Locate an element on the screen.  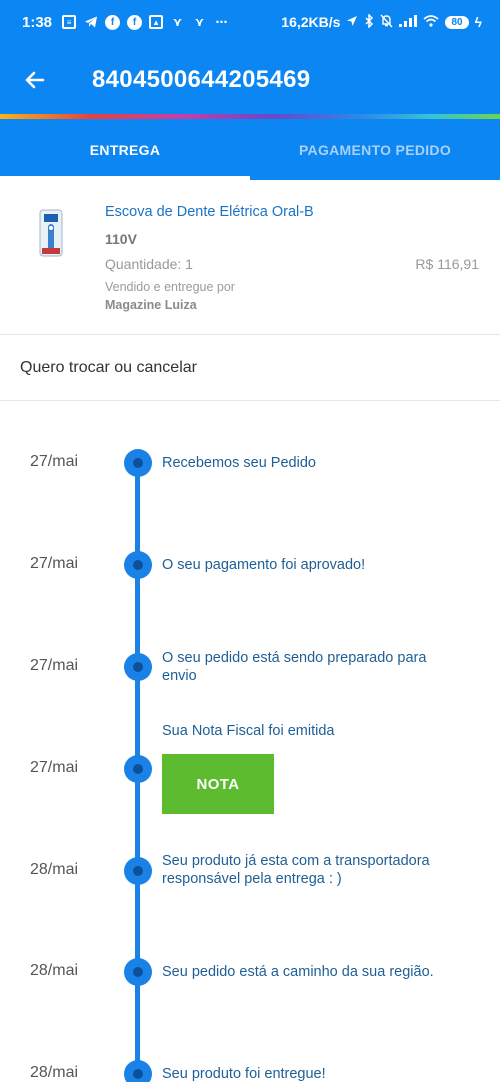
status-time: 1:38 is located at coordinates (37, 22).